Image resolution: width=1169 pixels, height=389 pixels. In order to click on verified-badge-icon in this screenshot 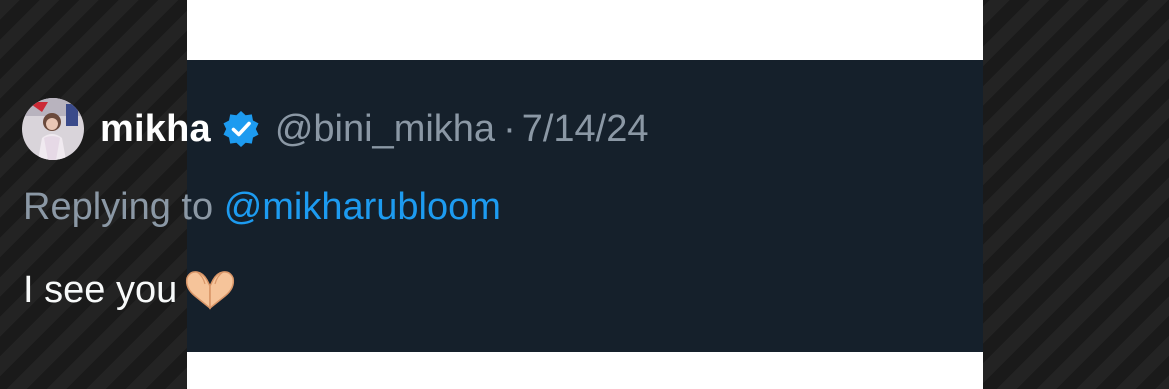, I will do `click(241, 129)`.